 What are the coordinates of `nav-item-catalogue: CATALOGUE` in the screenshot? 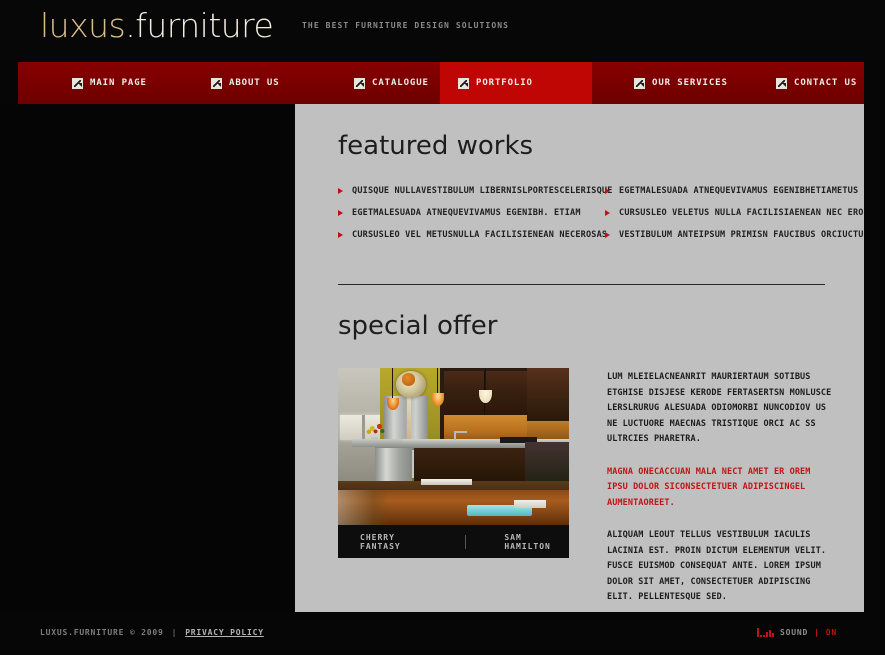 It's located at (391, 83).